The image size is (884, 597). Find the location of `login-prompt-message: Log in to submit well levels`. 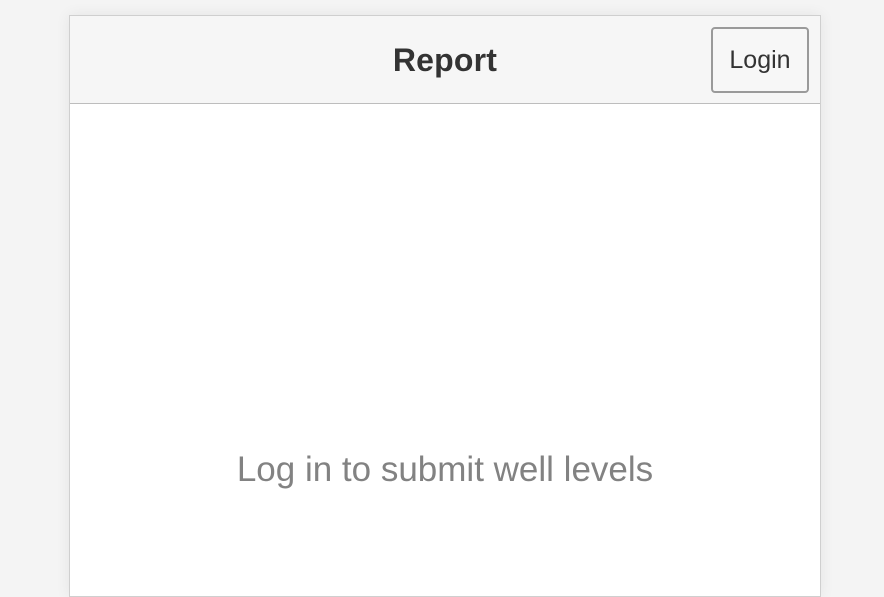

login-prompt-message: Log in to submit well levels is located at coordinates (445, 469).